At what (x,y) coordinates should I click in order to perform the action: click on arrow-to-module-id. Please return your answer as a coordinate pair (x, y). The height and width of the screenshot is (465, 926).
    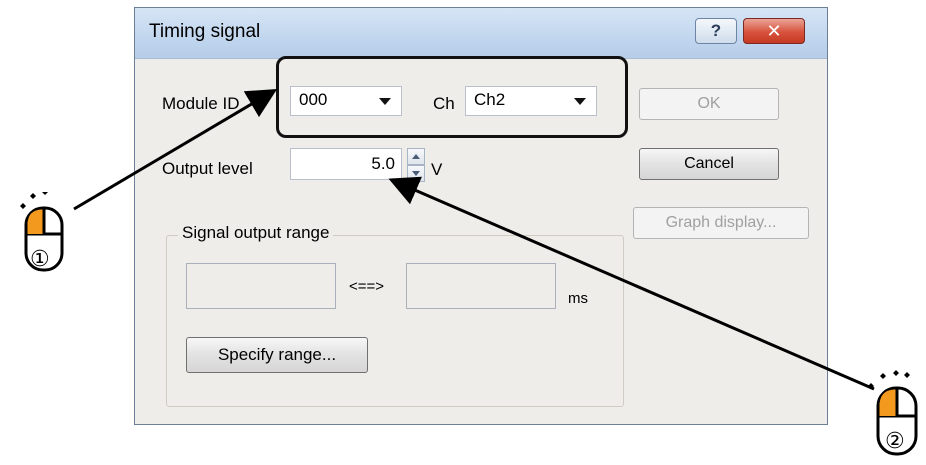
    Looking at the image, I should click on (175, 149).